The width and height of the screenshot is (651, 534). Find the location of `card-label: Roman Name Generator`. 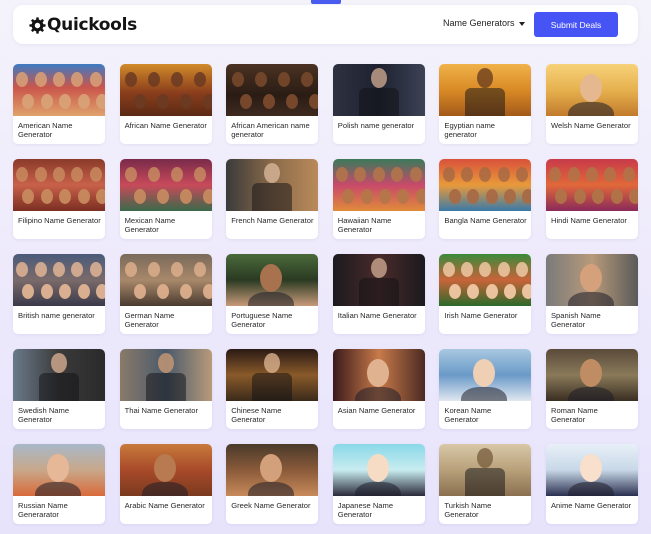

card-label: Roman Name Generator is located at coordinates (574, 415).